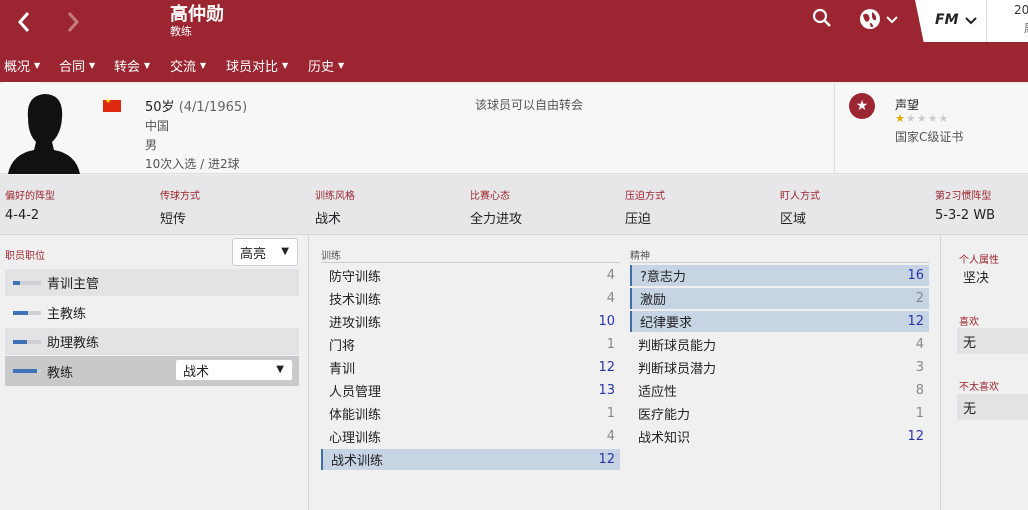  Describe the element at coordinates (992, 407) in the screenshot. I see `dislikes-value: 无` at that location.